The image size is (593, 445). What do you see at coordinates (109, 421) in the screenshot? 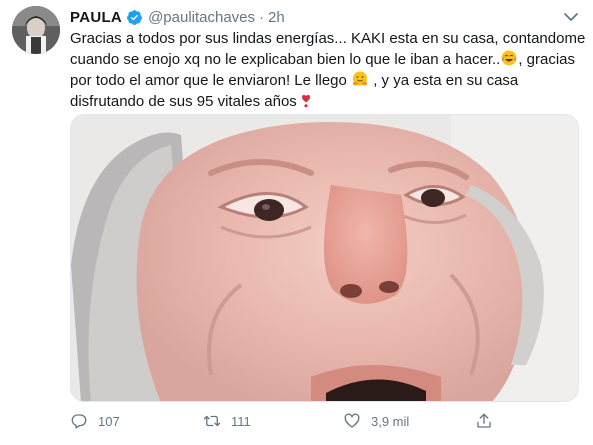
I see `reply-count: 107` at bounding box center [109, 421].